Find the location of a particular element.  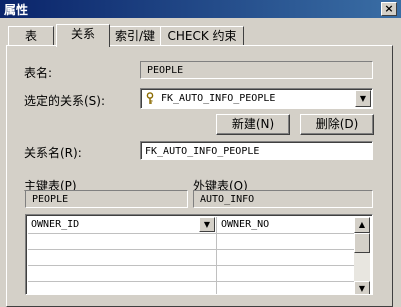

relation-name-input: FK_AUTO_INFO_PEOPLE is located at coordinates (256, 150).